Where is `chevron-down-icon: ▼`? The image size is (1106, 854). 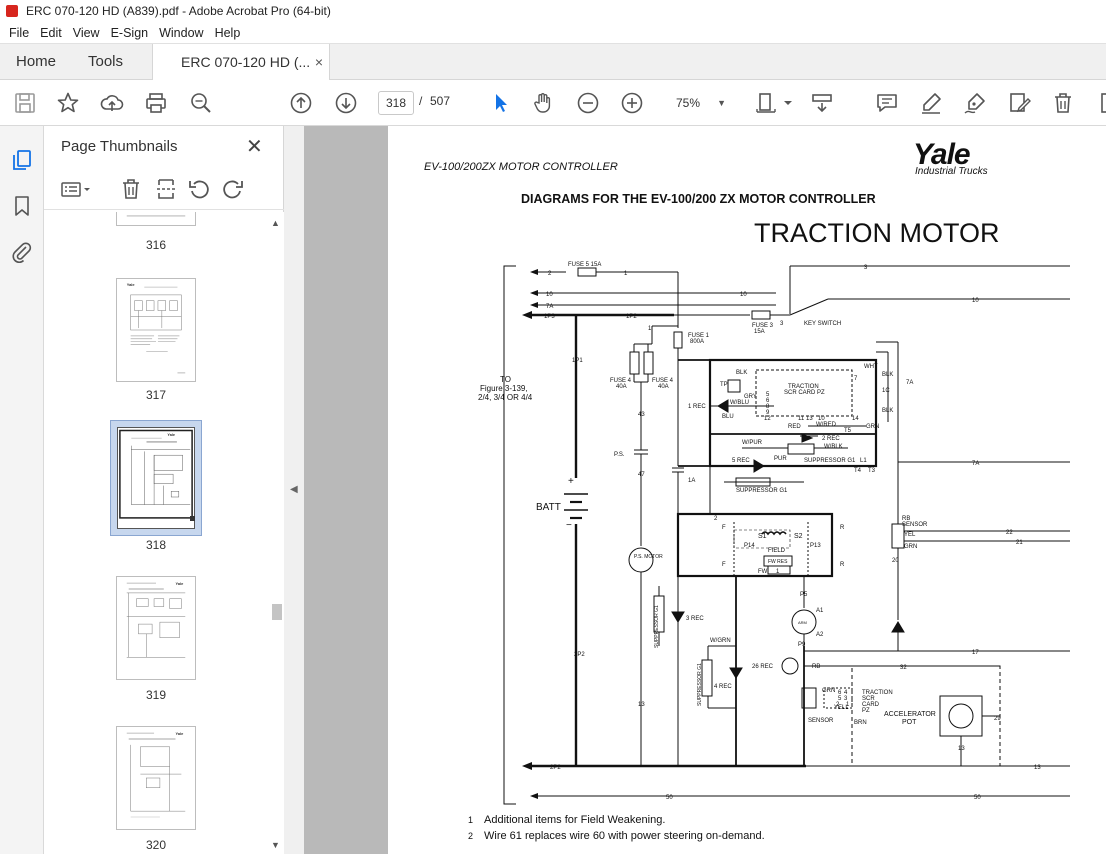
chevron-down-icon: ▼ is located at coordinates (721, 103).